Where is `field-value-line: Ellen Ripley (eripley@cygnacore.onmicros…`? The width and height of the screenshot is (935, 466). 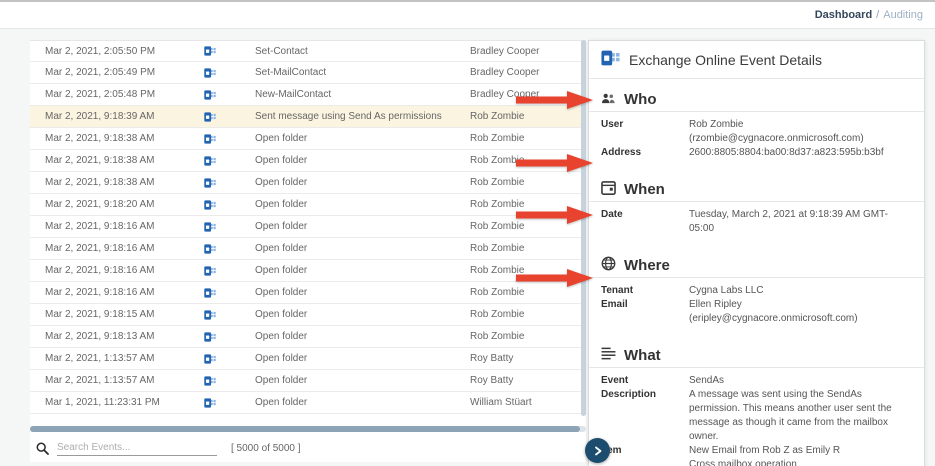
field-value-line: Ellen Ripley (eripley@cygnacore.onmicros… is located at coordinates (773, 311).